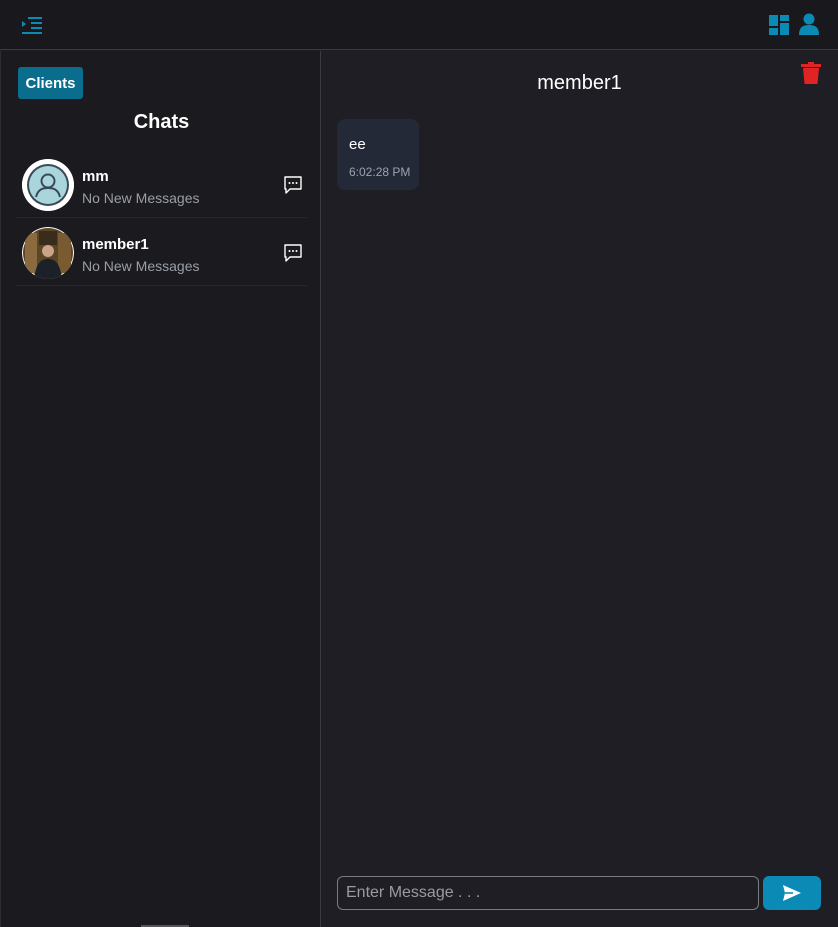 This screenshot has width=838, height=927. Describe the element at coordinates (779, 25) in the screenshot. I see `dashboard-icon` at that location.